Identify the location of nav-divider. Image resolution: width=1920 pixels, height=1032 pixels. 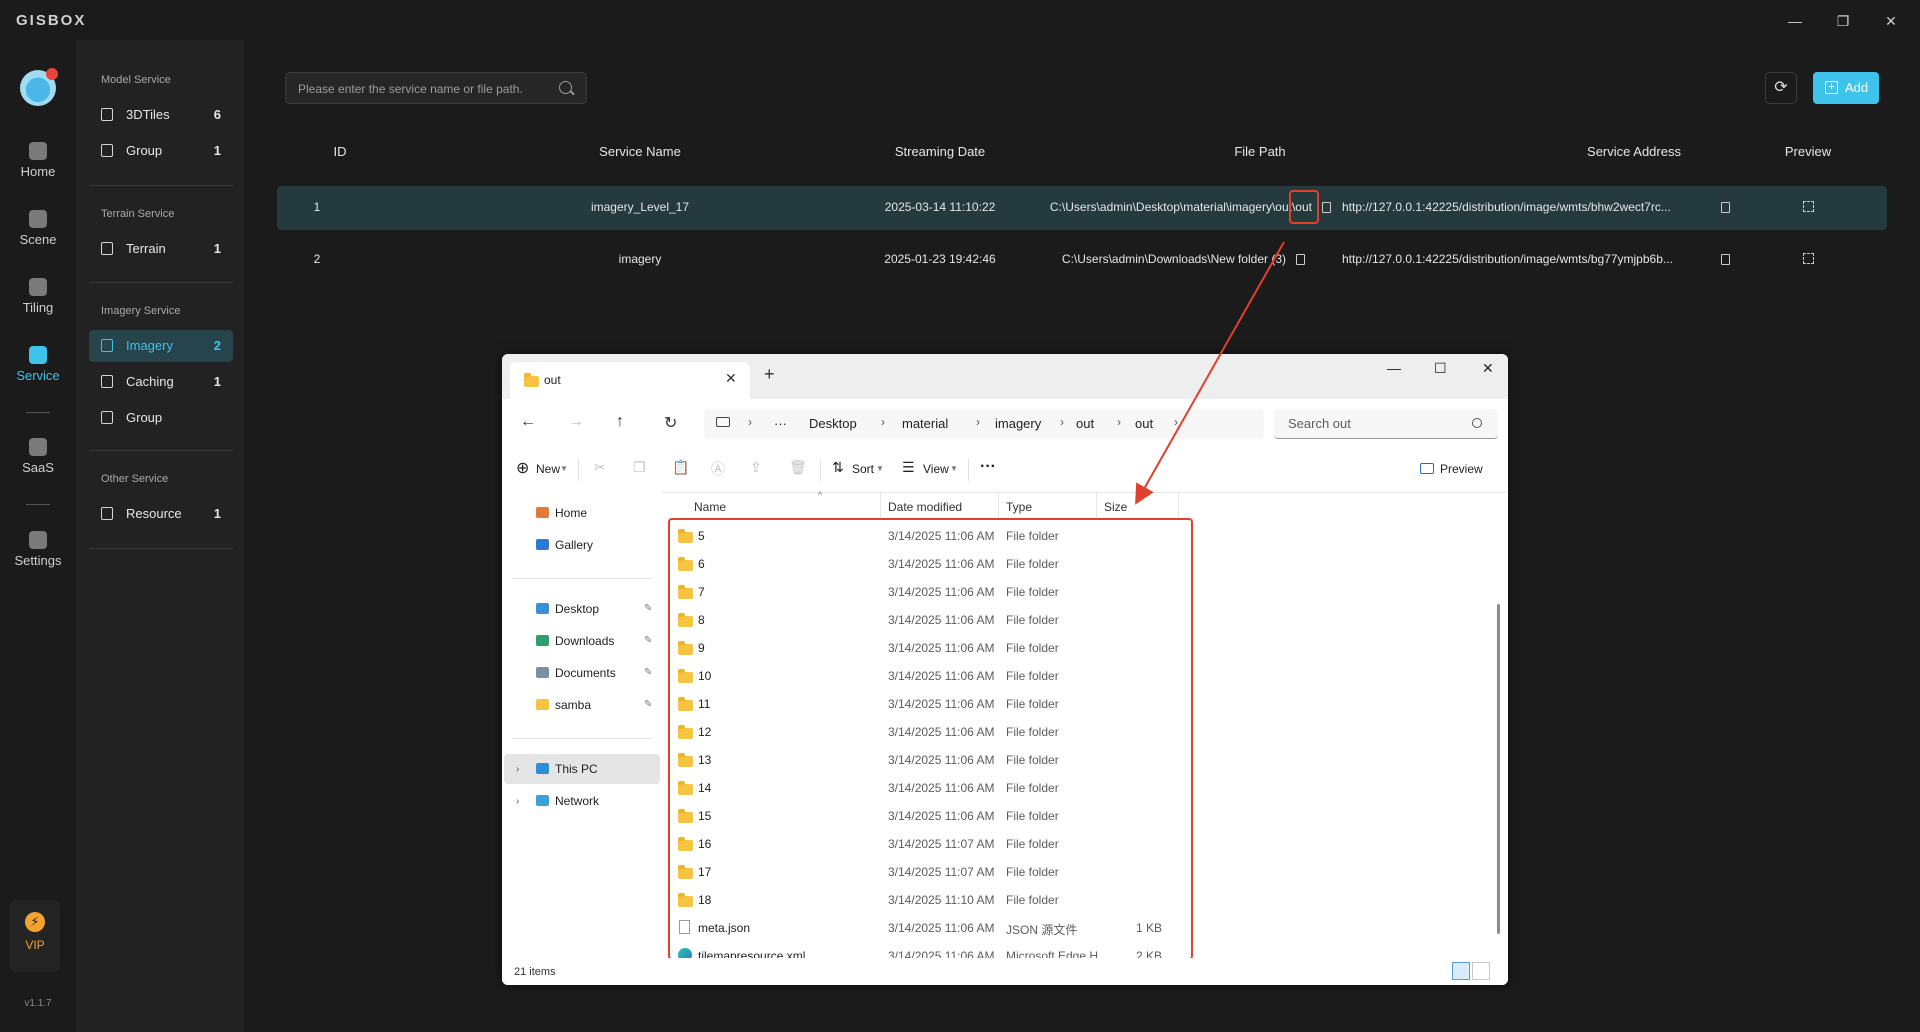
(582, 578).